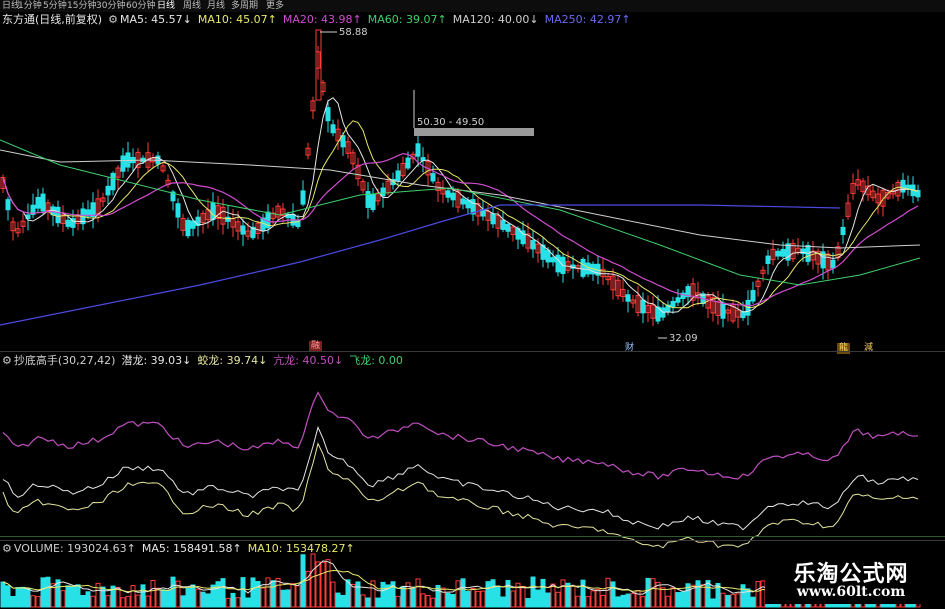  What do you see at coordinates (474, 132) in the screenshot?
I see `range-box` at bounding box center [474, 132].